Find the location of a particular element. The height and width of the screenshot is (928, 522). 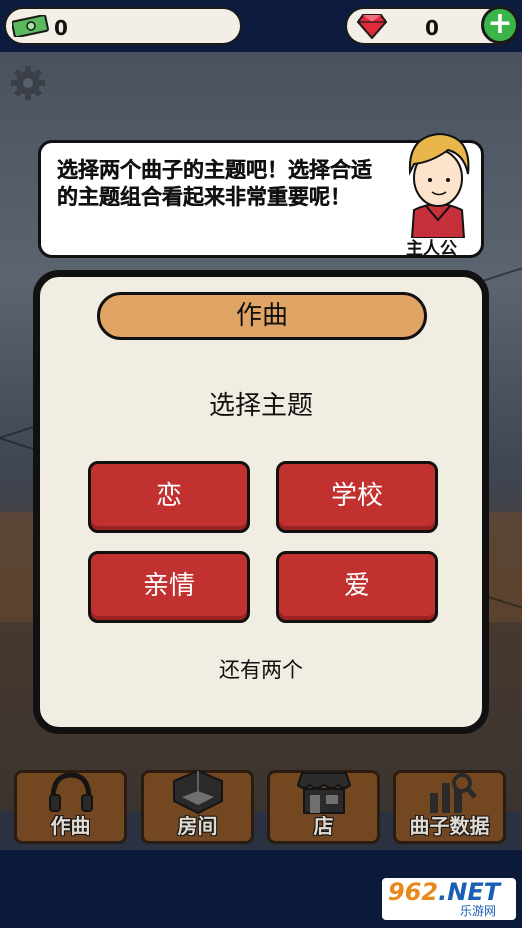

dialog-title: 作曲 is located at coordinates (262, 316).